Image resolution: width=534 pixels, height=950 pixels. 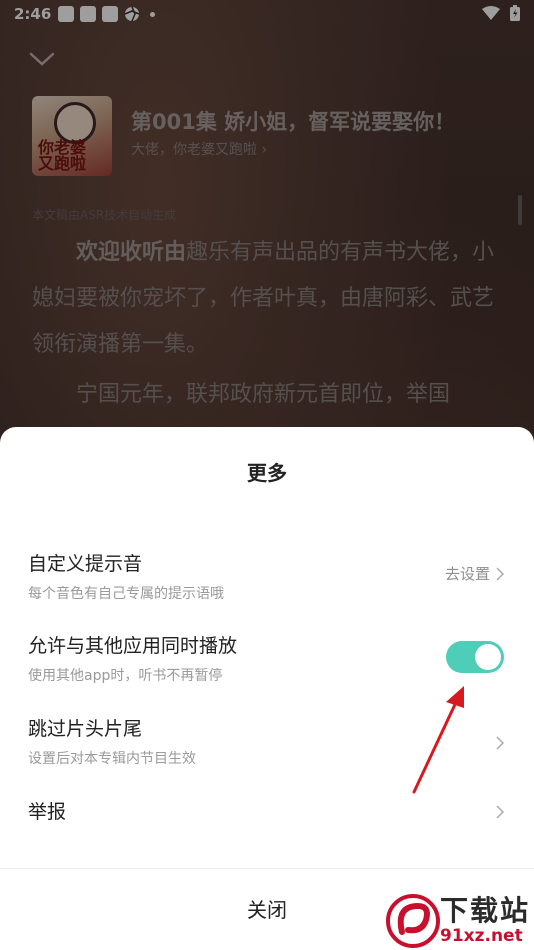 I want to click on watermark-title: 下载站, so click(x=484, y=910).